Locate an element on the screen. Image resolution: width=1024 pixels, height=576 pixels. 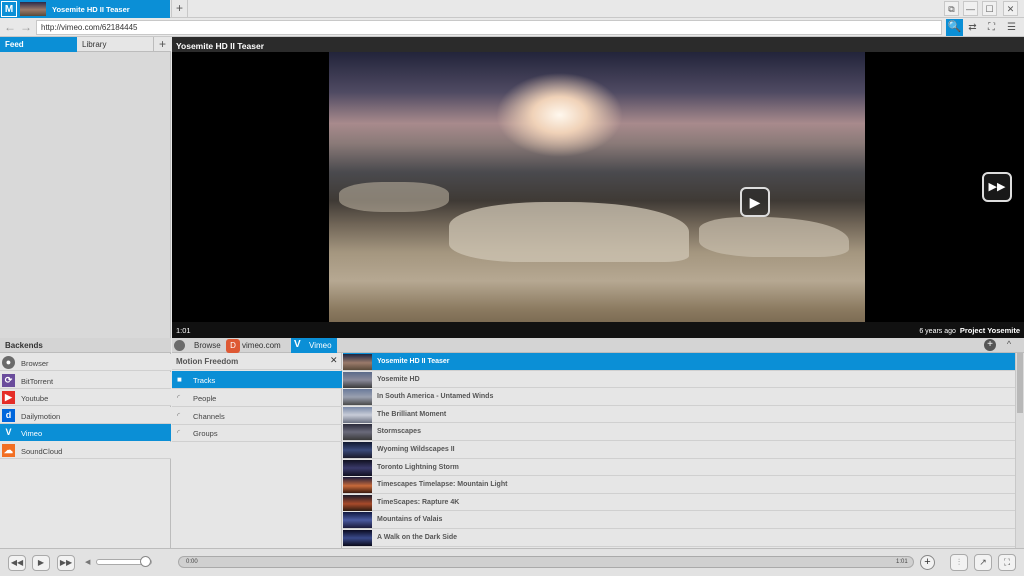
track-row: Timescapes Timelapse: Mountain Light is located at coordinates (679, 485).